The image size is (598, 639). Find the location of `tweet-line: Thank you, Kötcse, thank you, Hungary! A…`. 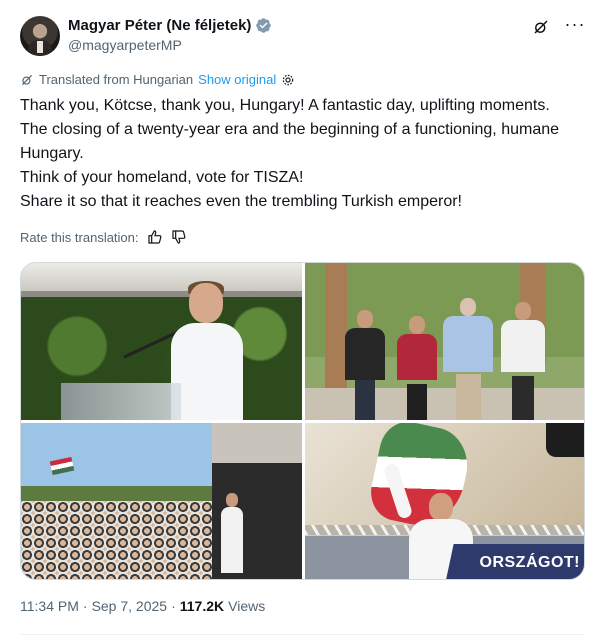

tweet-line: Thank you, Kötcse, thank you, Hungary! A… is located at coordinates (290, 129).